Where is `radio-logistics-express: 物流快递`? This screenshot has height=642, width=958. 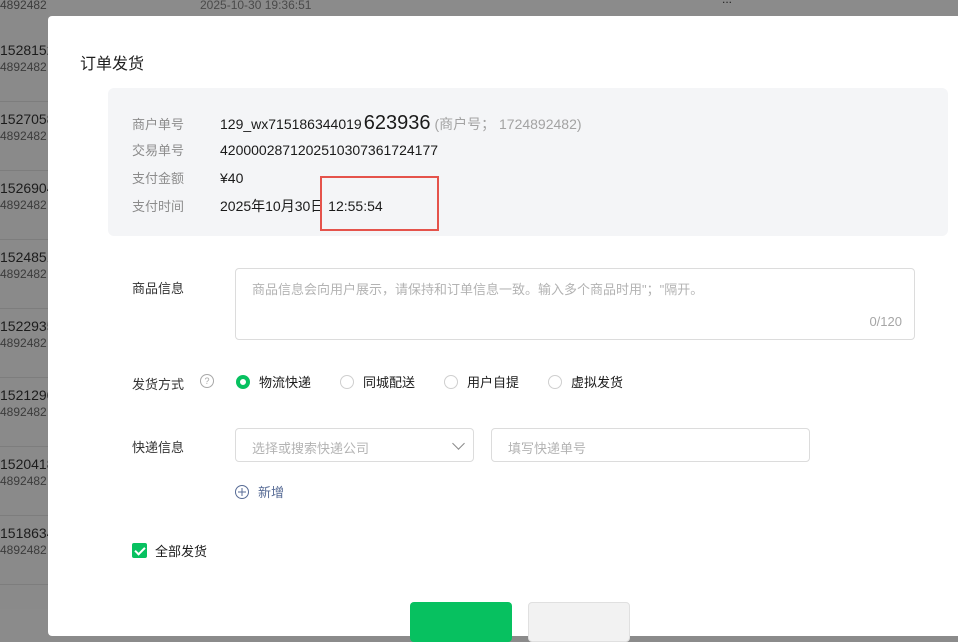
radio-logistics-express: 物流快递 is located at coordinates (273, 381).